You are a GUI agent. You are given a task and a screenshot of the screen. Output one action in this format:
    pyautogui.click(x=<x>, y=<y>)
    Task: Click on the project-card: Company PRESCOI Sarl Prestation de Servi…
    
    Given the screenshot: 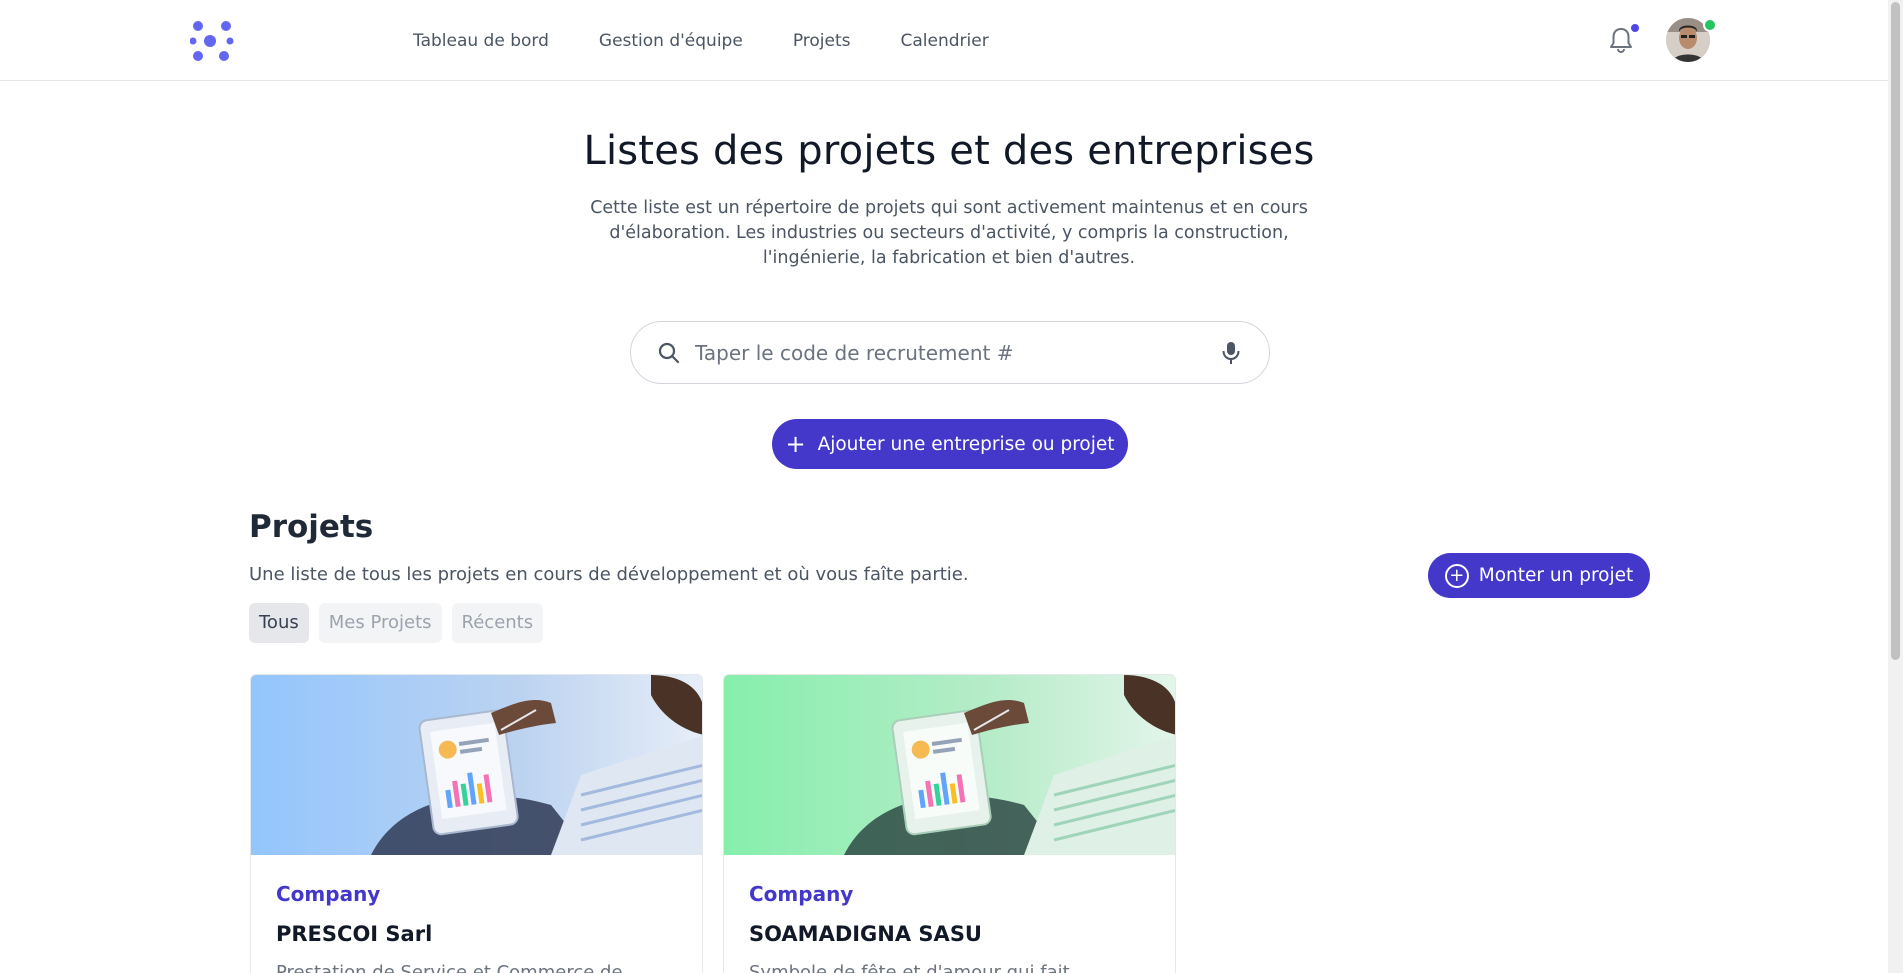 What is the action you would take?
    pyautogui.click(x=476, y=823)
    